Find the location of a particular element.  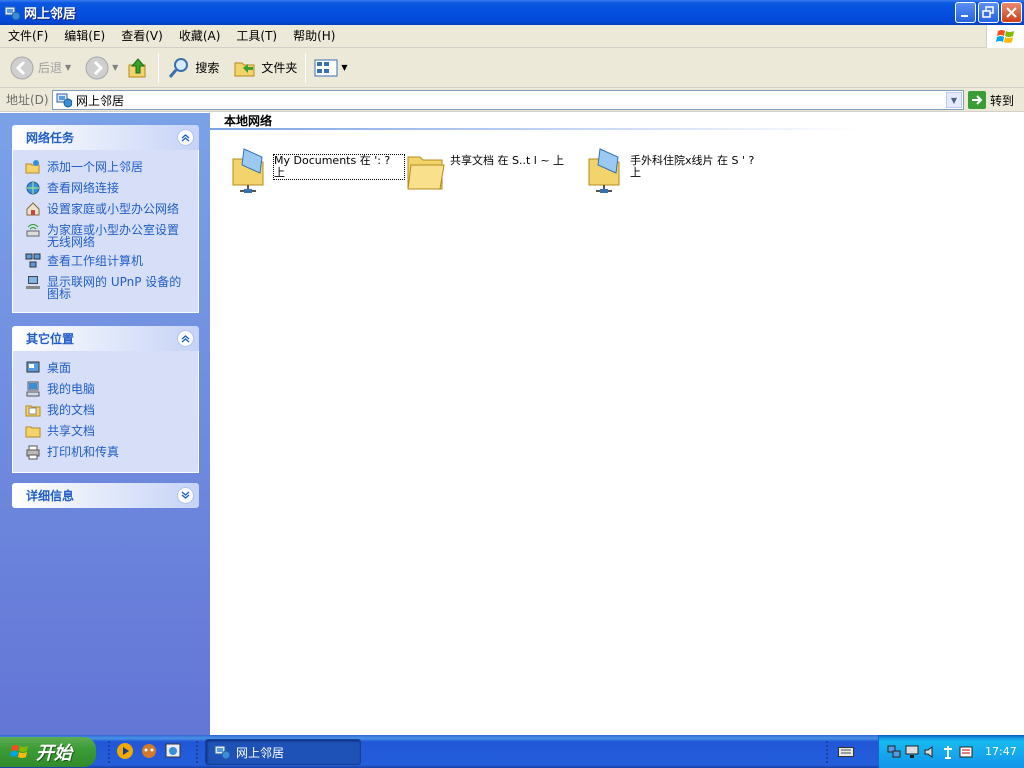

media-player-icon is located at coordinates (125, 751).